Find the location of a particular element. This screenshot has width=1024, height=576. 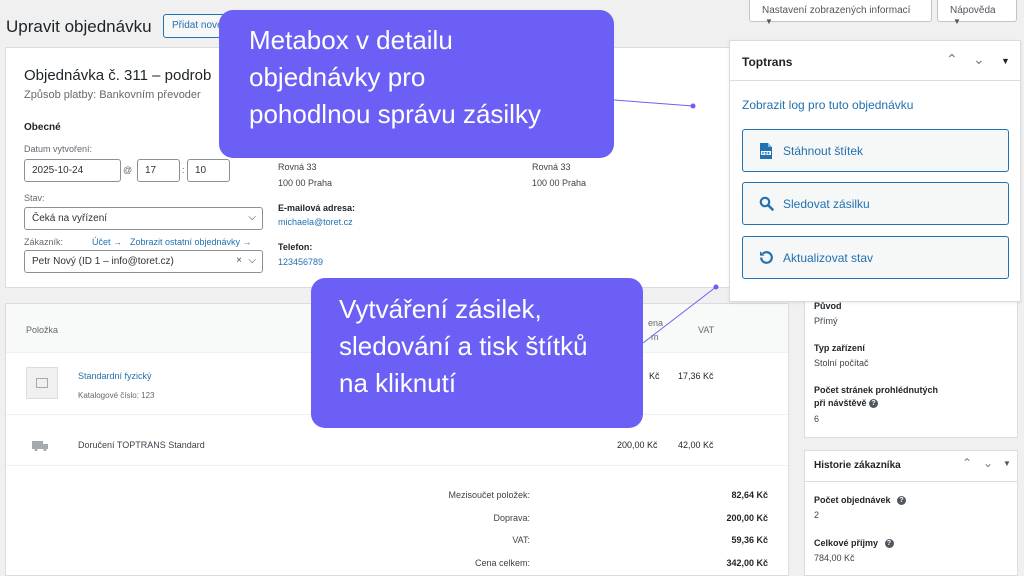

connector-dot-top is located at coordinates (693, 106).